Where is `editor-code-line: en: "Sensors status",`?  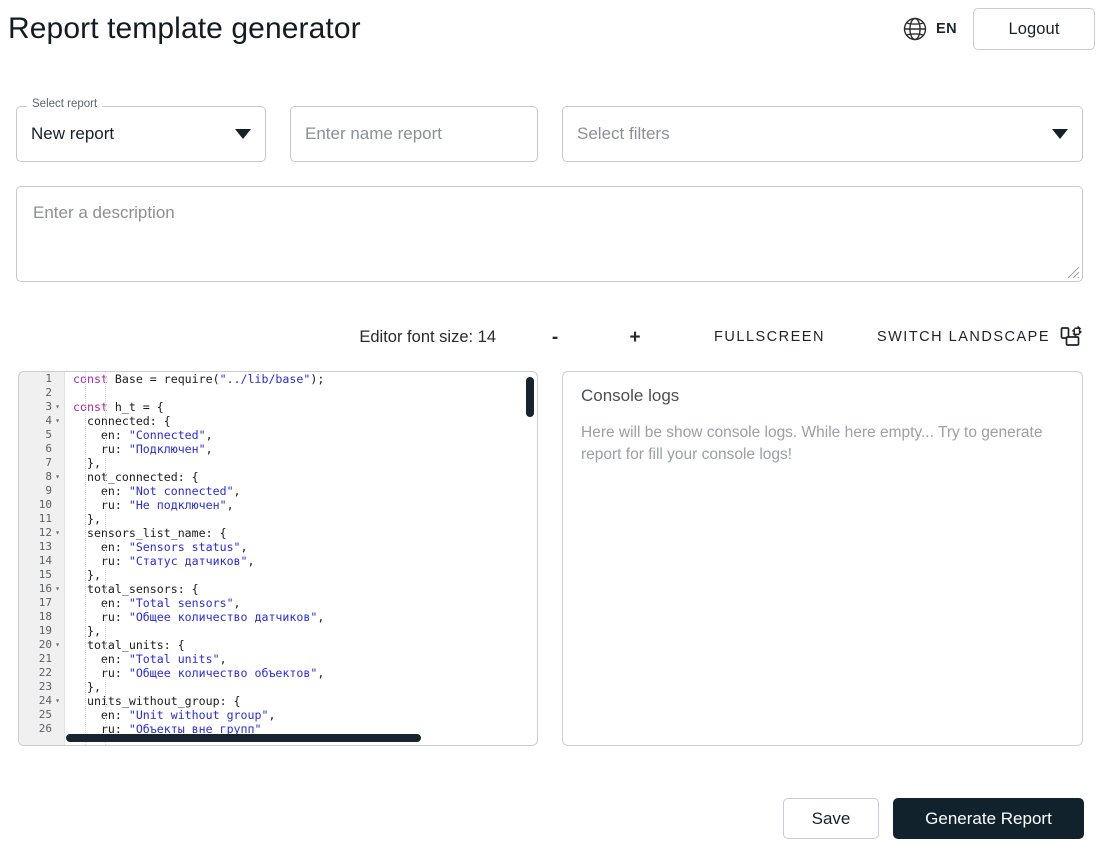 editor-code-line: en: "Sensors status", is located at coordinates (160, 547).